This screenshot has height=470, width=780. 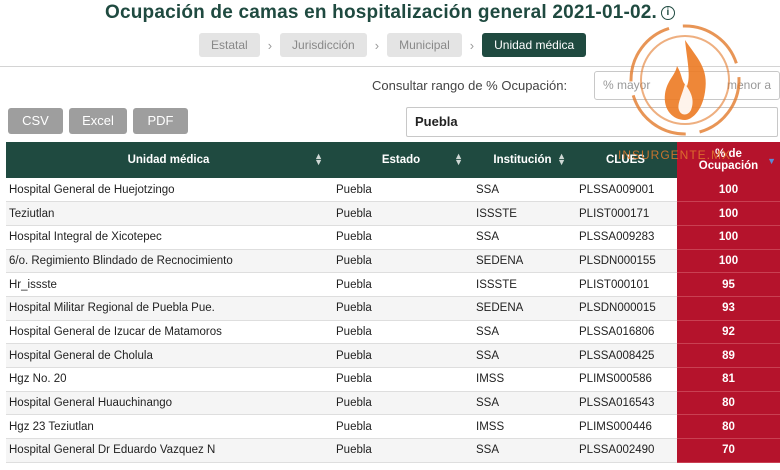 I want to click on cell-unit: Hospital General de Cholula, so click(x=168, y=355).